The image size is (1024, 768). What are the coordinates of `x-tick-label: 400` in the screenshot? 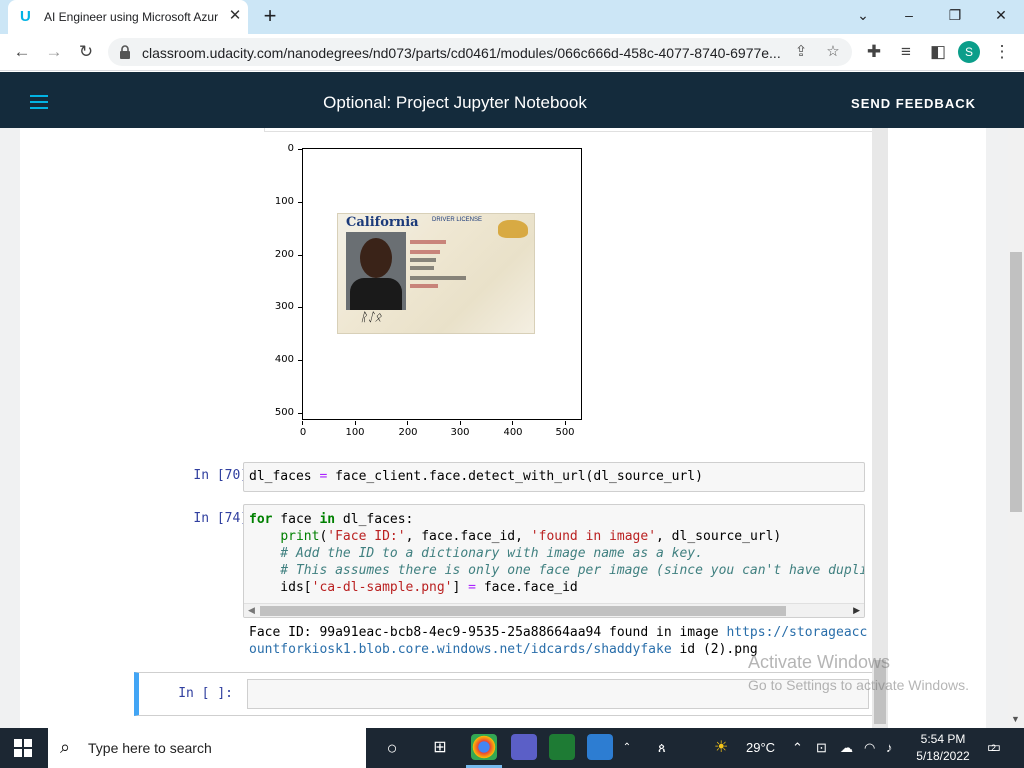 It's located at (513, 432).